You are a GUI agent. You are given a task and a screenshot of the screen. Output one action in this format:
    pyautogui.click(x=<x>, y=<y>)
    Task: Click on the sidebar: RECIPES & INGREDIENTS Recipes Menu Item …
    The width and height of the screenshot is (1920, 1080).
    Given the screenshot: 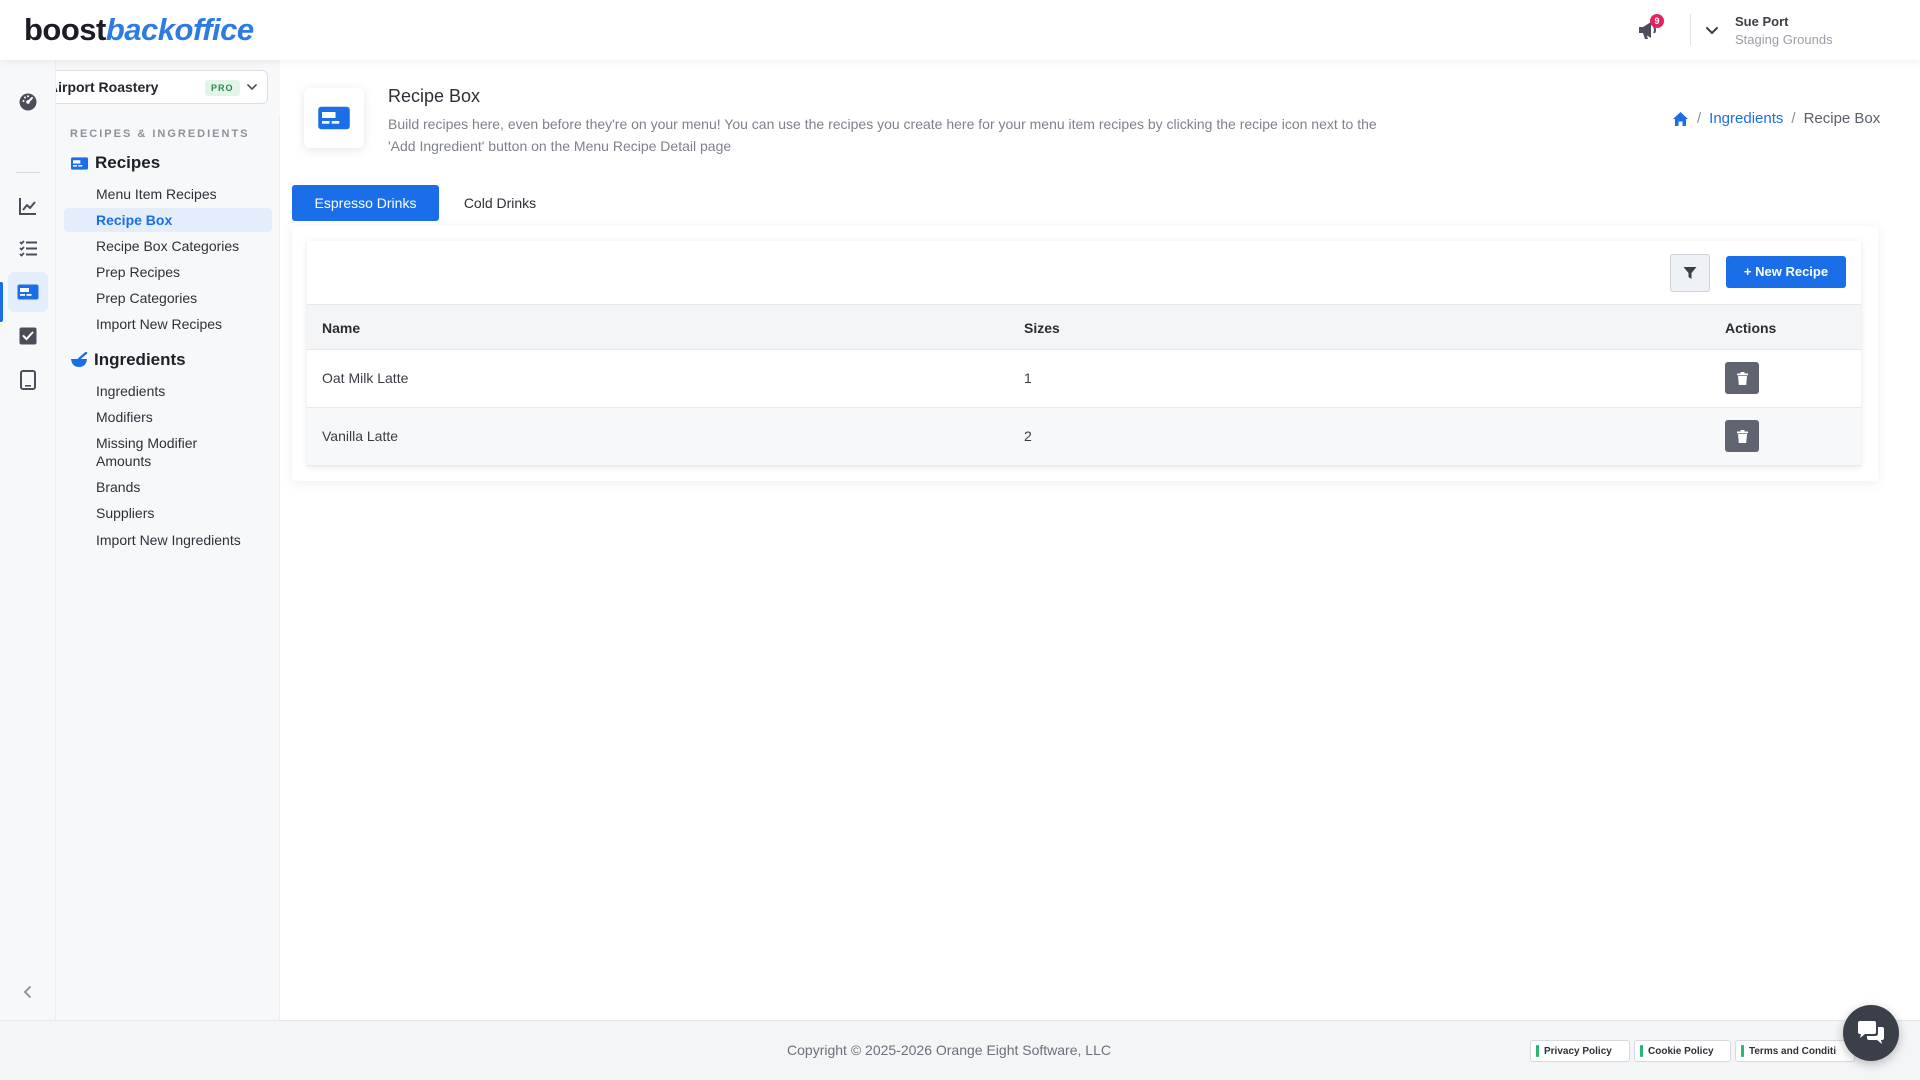 What is the action you would take?
    pyautogui.click(x=168, y=568)
    